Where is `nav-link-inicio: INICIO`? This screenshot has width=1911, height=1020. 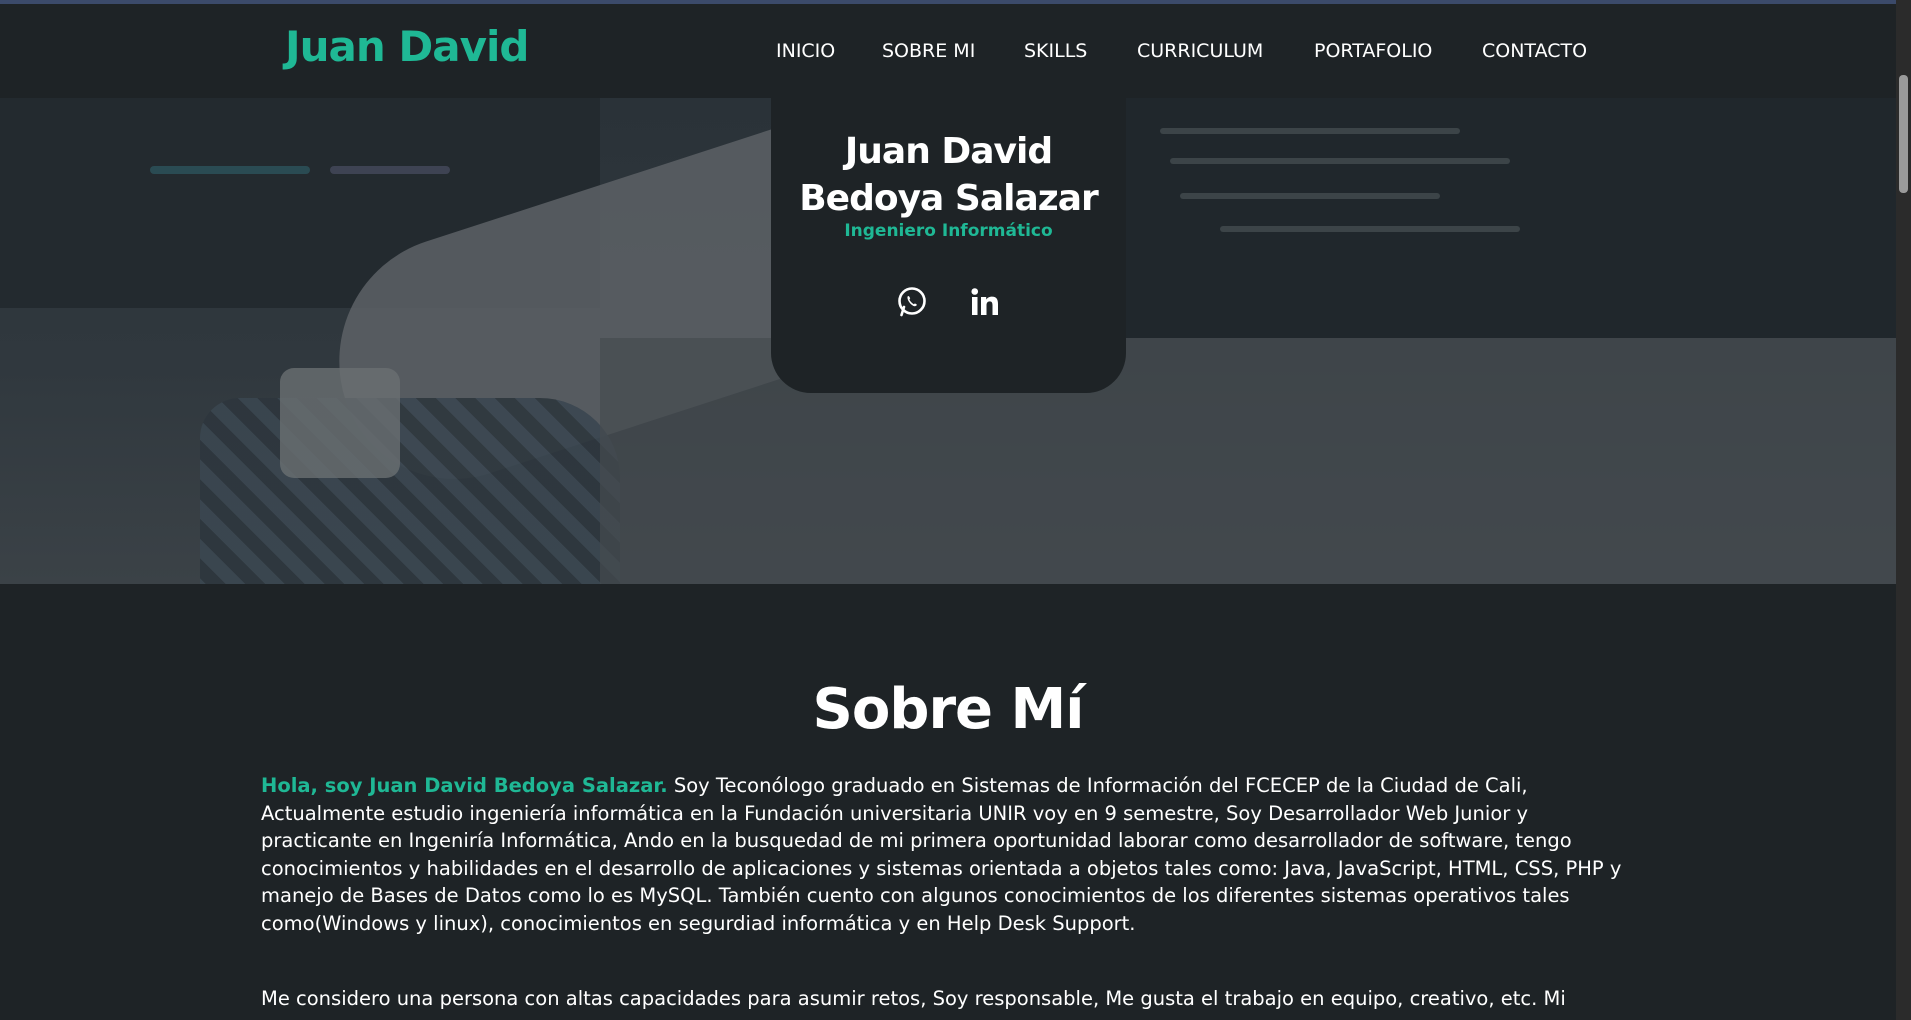
nav-link-inicio: INICIO is located at coordinates (805, 51).